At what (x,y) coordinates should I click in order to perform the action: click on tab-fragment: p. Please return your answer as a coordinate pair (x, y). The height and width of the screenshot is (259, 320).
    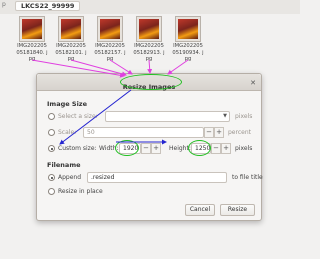
    Looking at the image, I should click on (7, 5).